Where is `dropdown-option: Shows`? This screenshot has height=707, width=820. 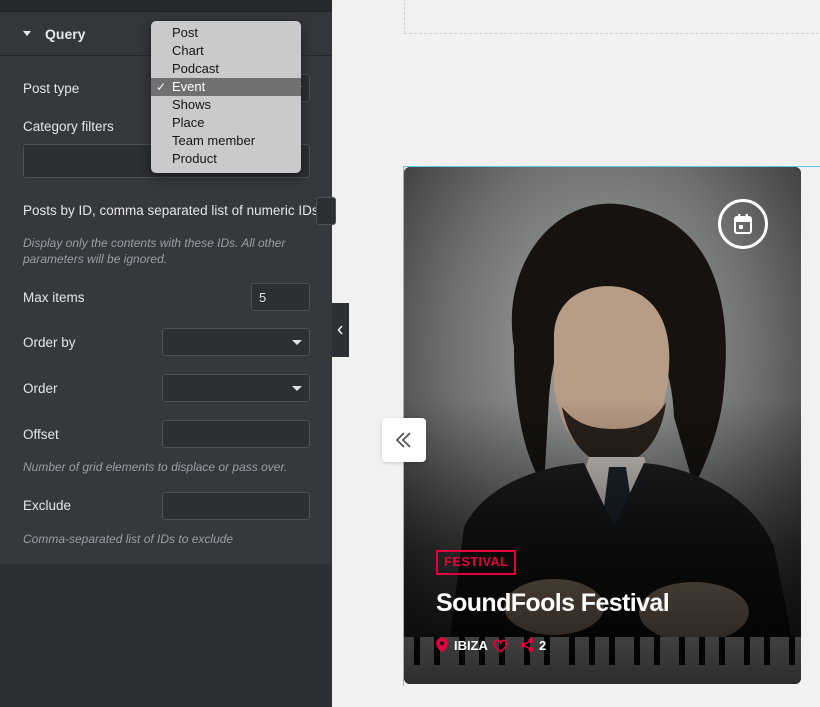 dropdown-option: Shows is located at coordinates (226, 105).